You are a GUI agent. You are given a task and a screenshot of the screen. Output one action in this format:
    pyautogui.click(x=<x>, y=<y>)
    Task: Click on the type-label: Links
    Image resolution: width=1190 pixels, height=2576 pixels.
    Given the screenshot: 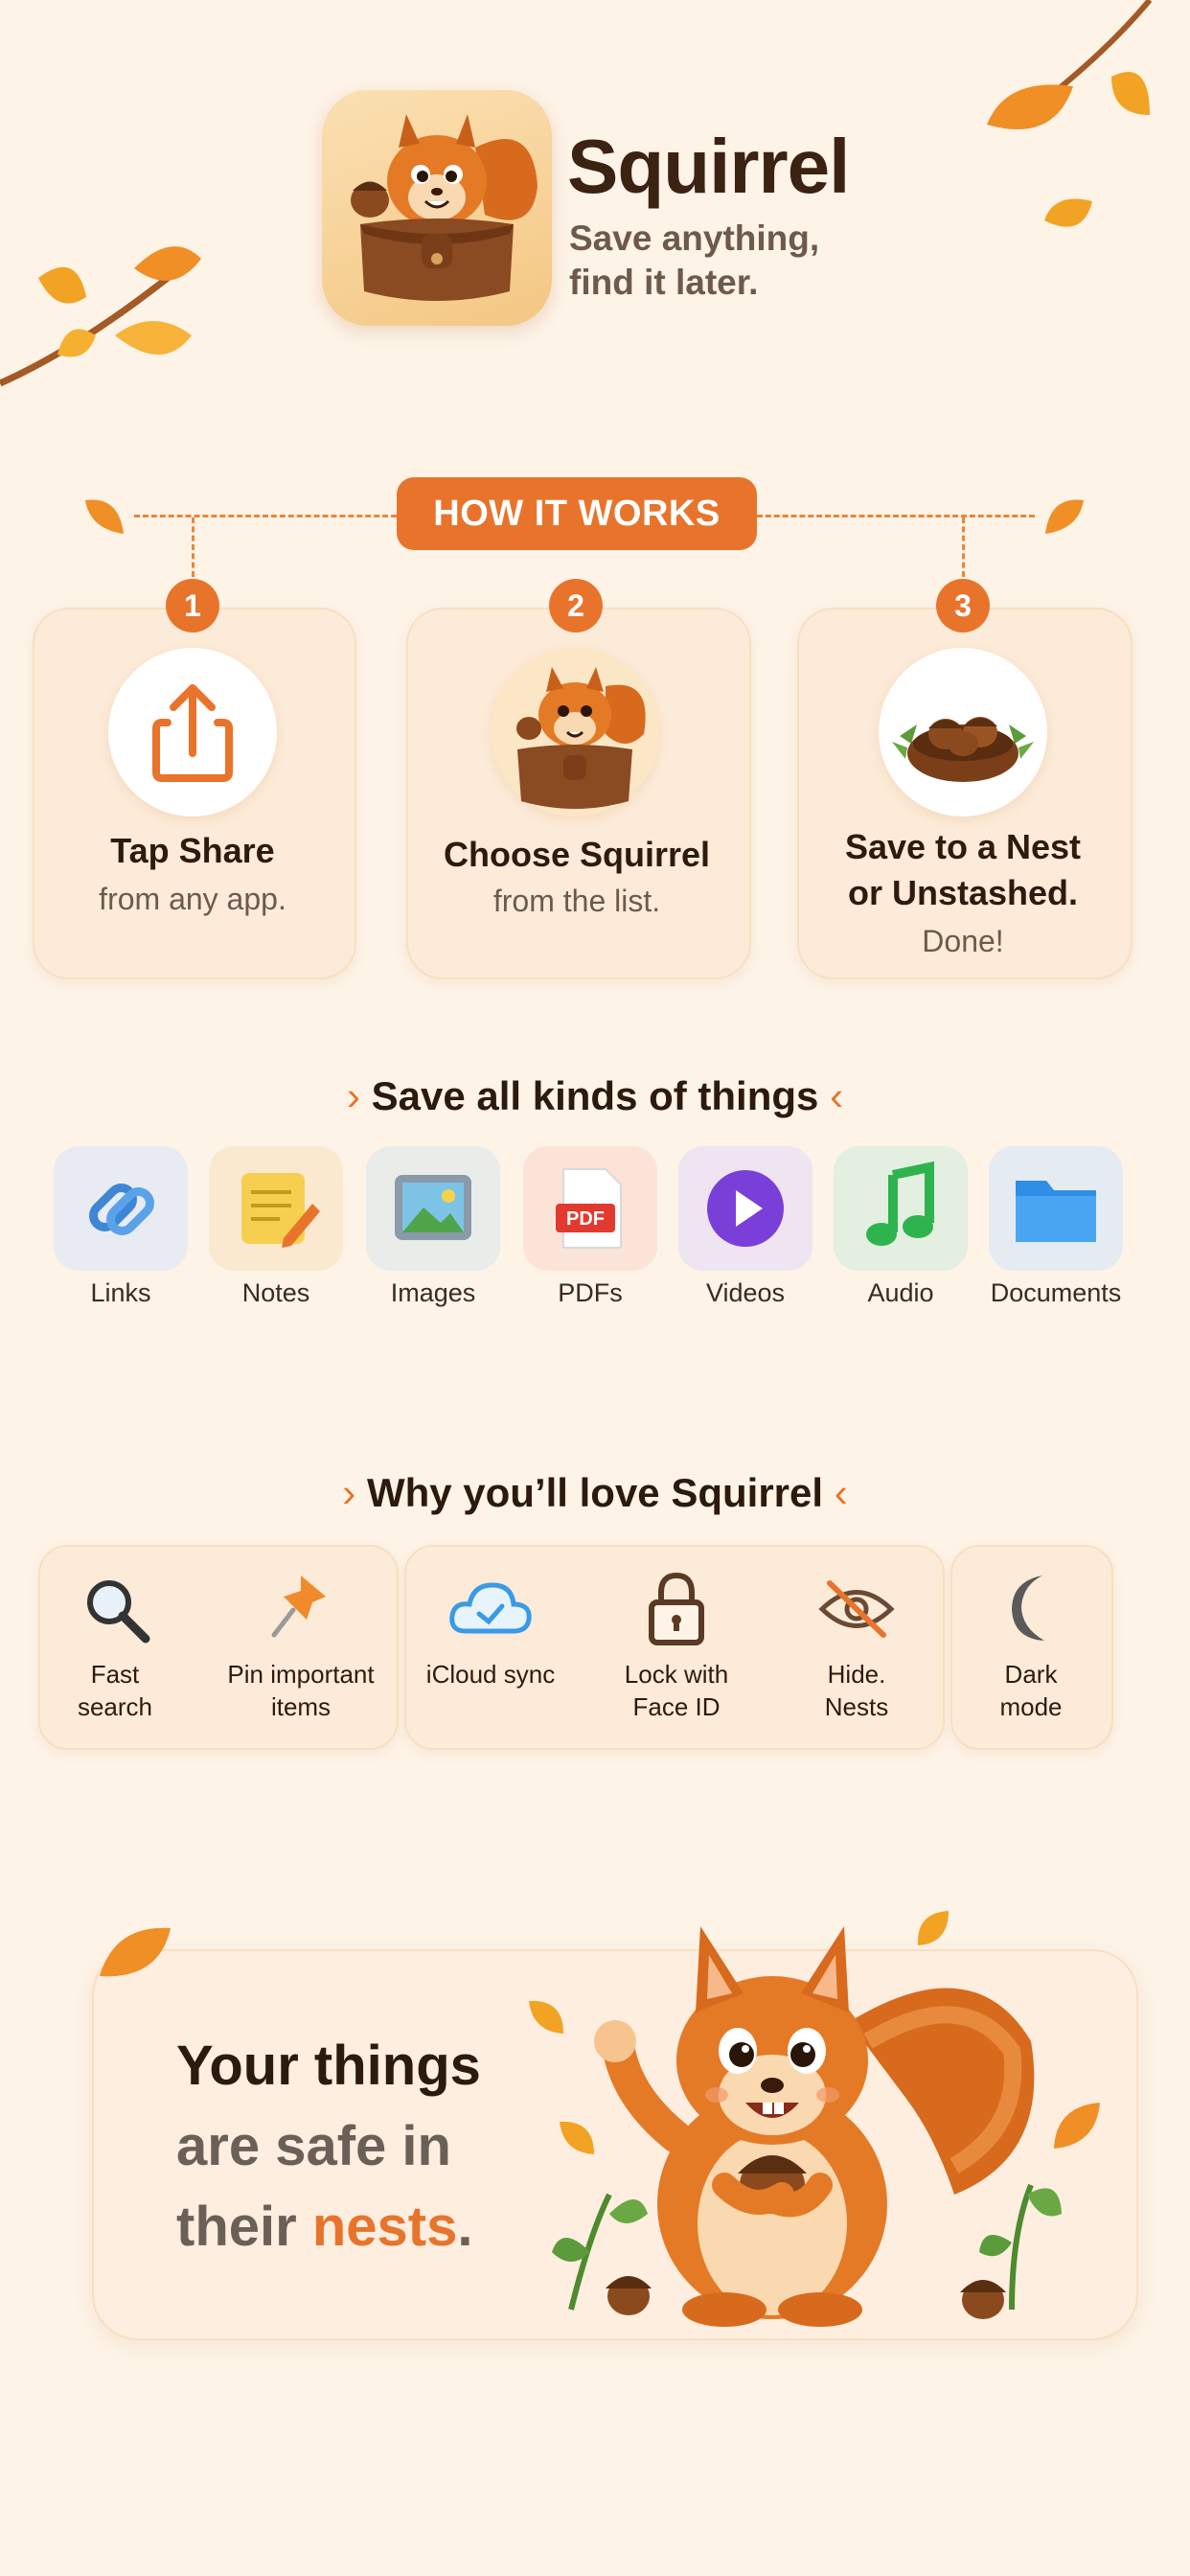 What is the action you would take?
    pyautogui.click(x=121, y=1292)
    